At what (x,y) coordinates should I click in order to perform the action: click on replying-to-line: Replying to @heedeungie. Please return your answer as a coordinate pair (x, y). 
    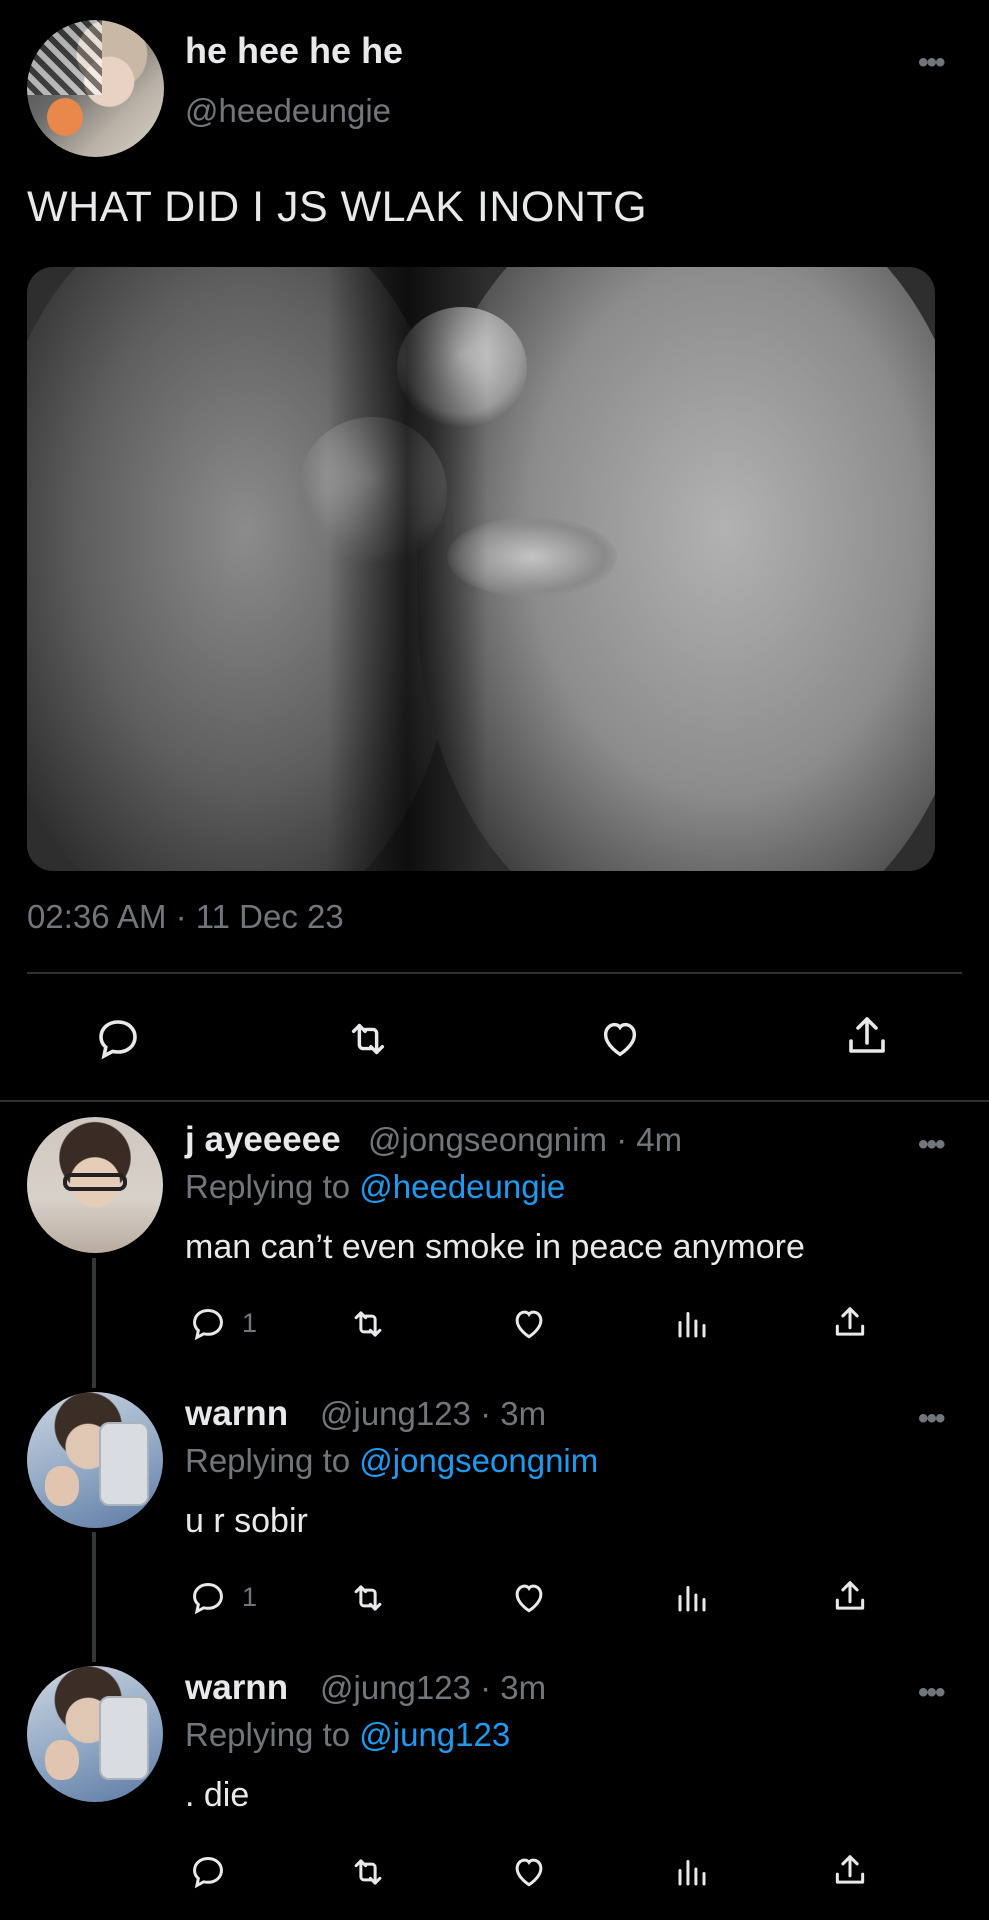
    Looking at the image, I should click on (375, 1187).